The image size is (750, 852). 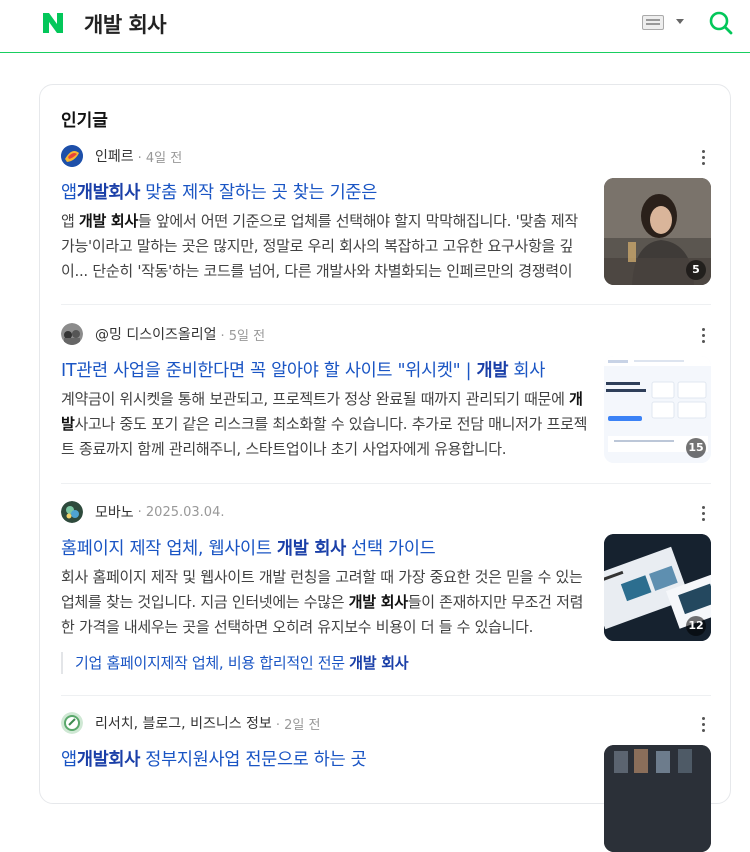 I want to click on post-source: 리서치, 블로그, 비즈니스 정보 · 2일 전, so click(x=190, y=723).